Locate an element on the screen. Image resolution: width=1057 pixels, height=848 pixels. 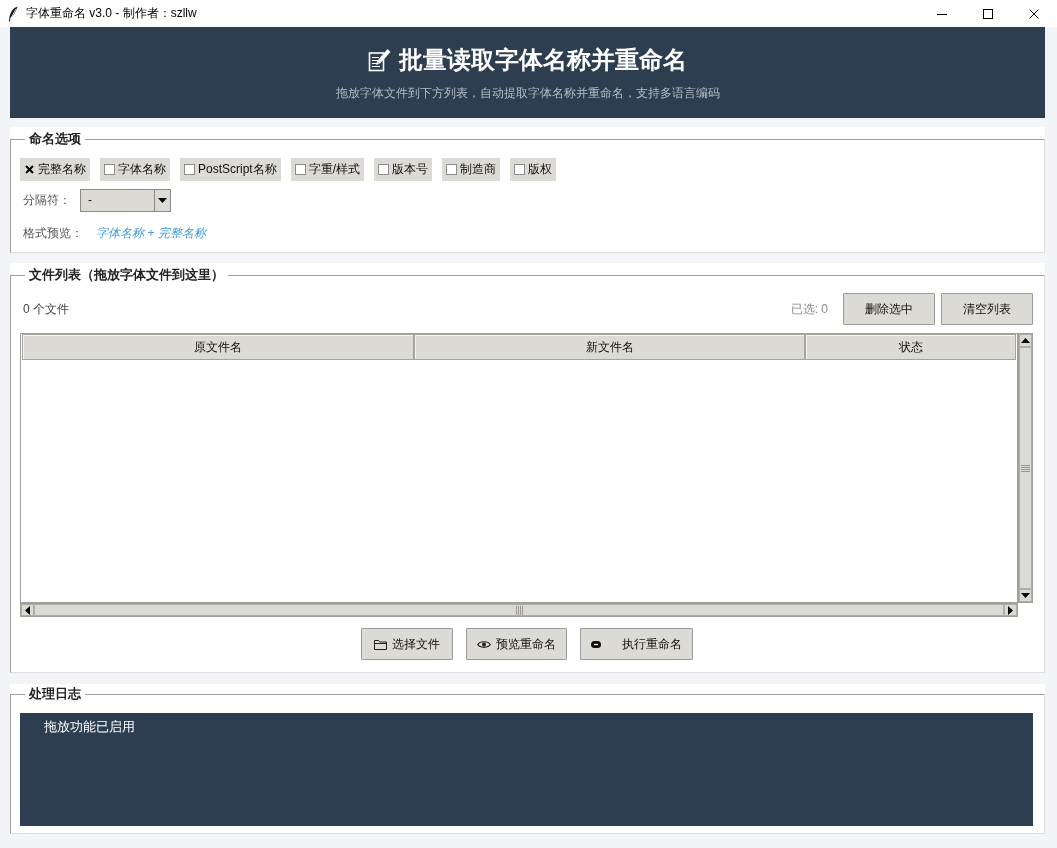
file-action-button: 预览重命名 is located at coordinates (516, 644).